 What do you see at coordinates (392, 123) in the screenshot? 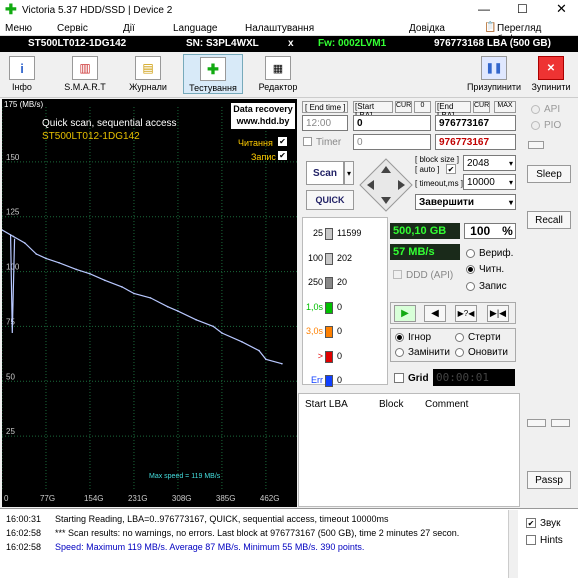
I see `start-lba-input: 0` at bounding box center [392, 123].